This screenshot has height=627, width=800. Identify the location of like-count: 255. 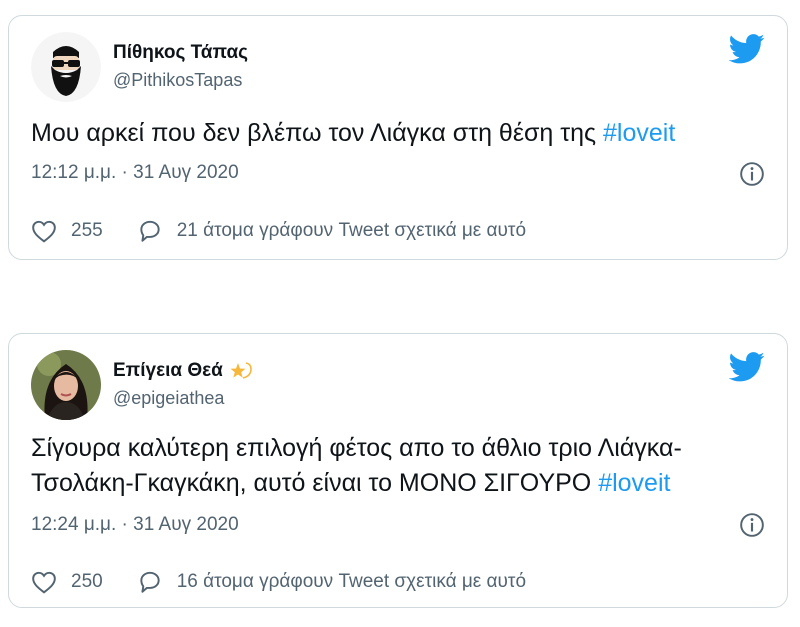
(87, 230).